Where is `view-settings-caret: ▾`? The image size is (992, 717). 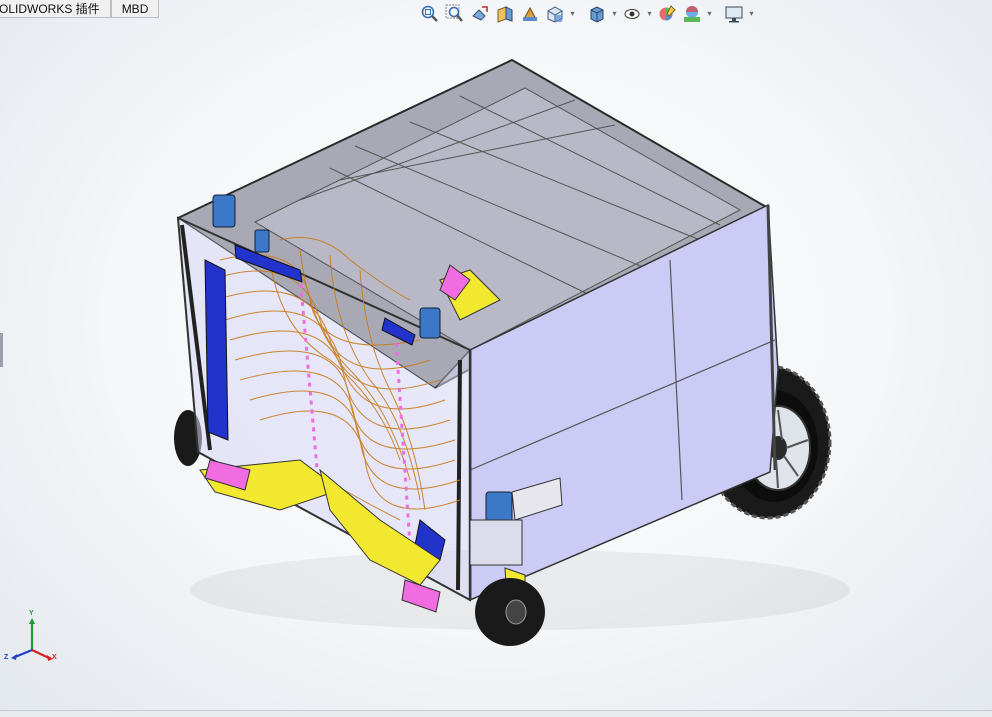
view-settings-caret: ▾ is located at coordinates (751, 14).